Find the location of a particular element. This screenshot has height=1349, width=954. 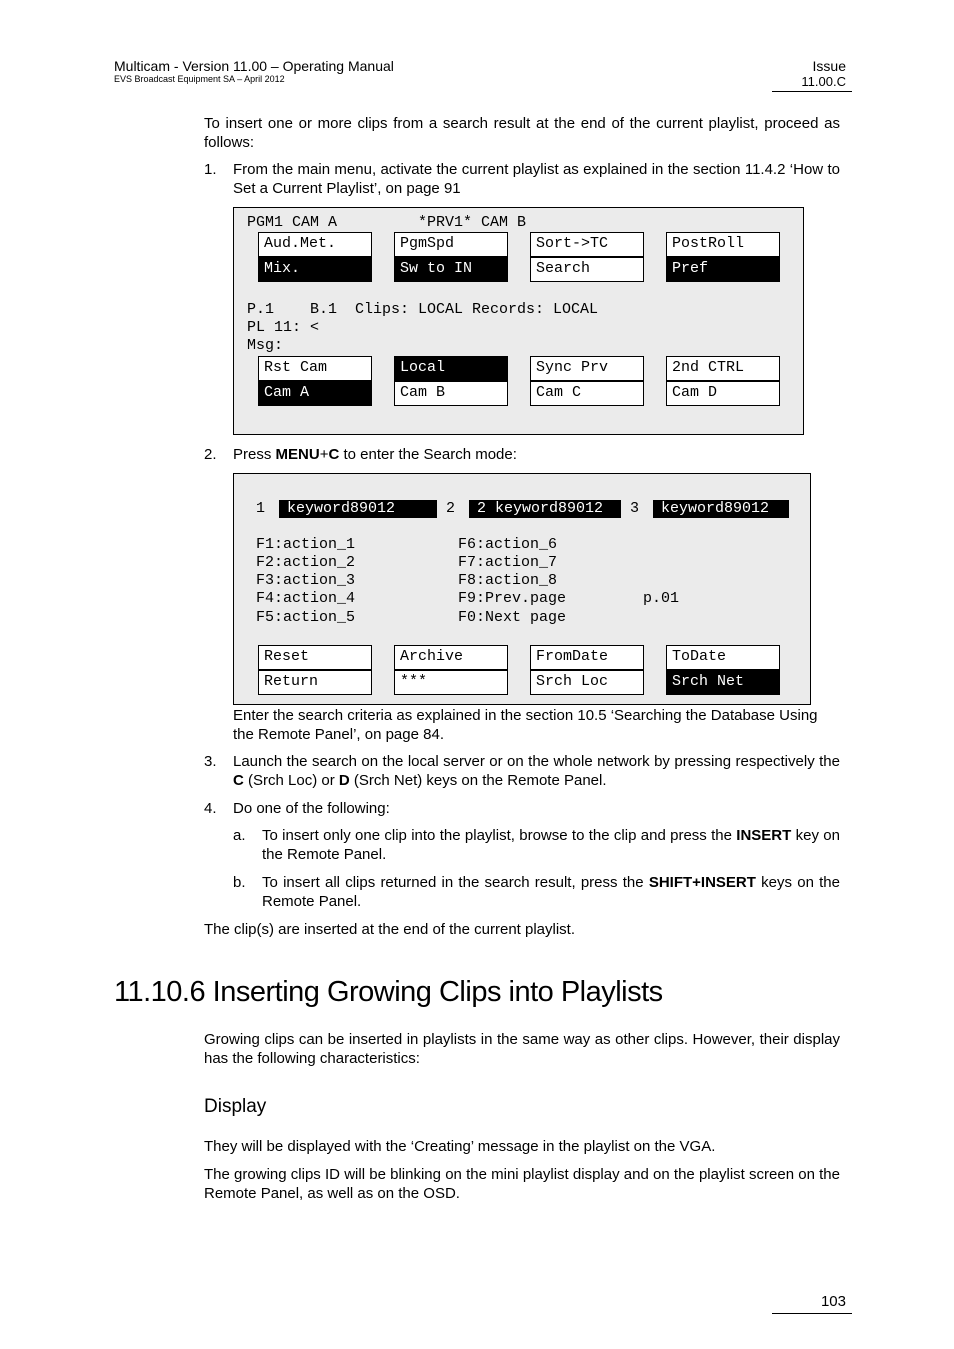

keyword-index-2: 2 is located at coordinates (451, 508).